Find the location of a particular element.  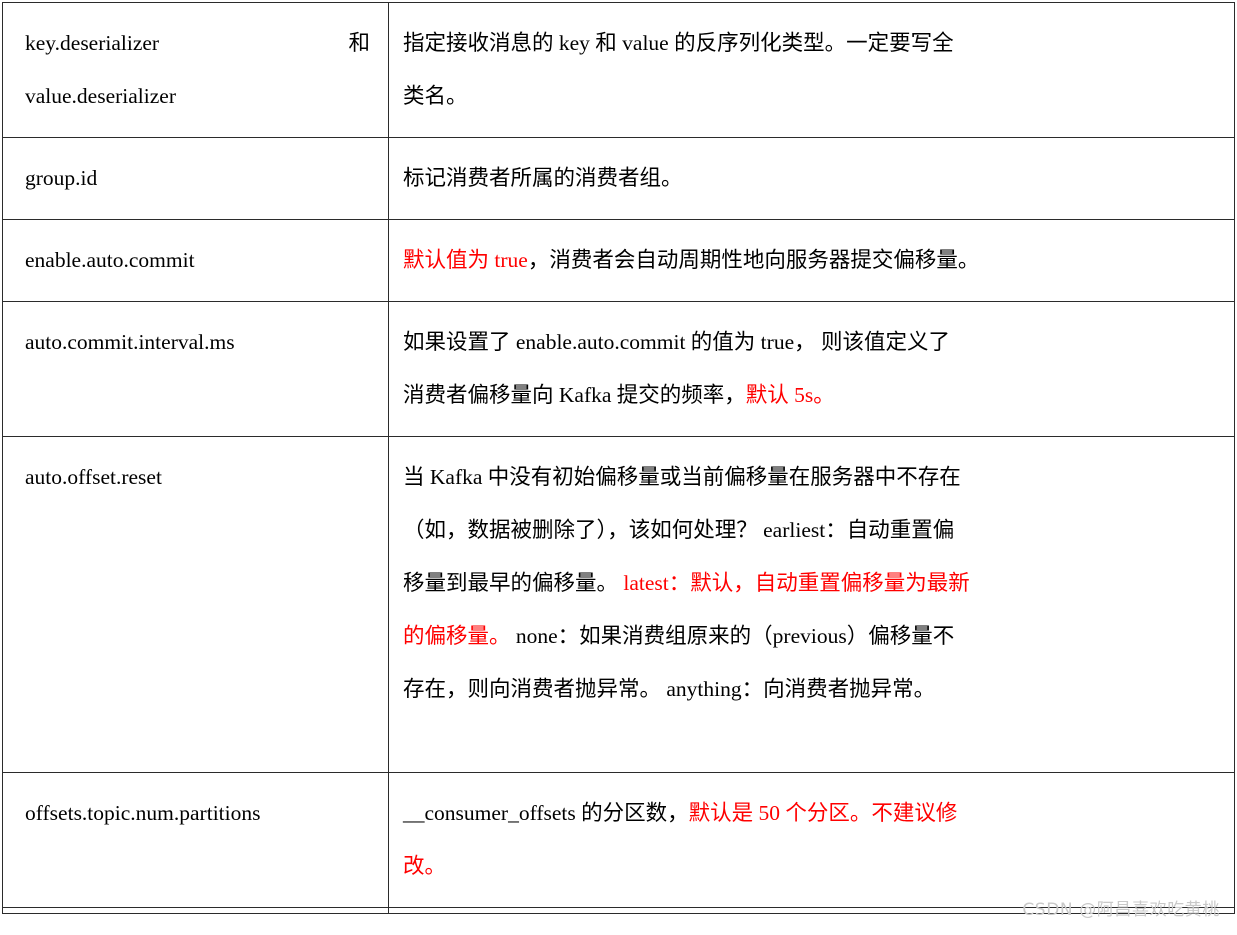

desc-line: 类名。 is located at coordinates (435, 96).